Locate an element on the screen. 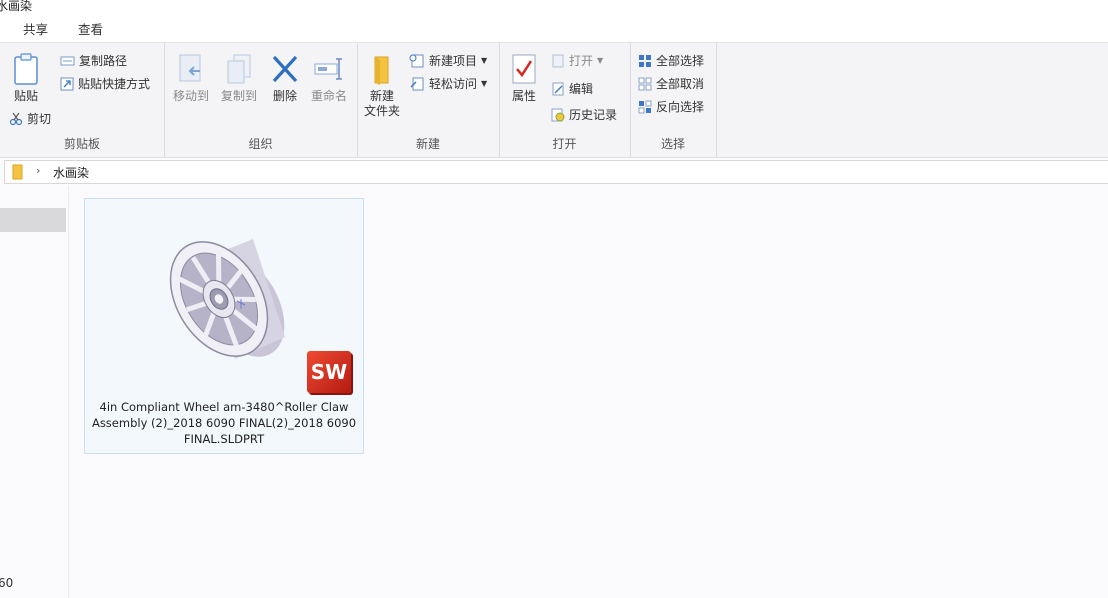 The width and height of the screenshot is (1108, 598). window-title: 水画染 is located at coordinates (16, 6).